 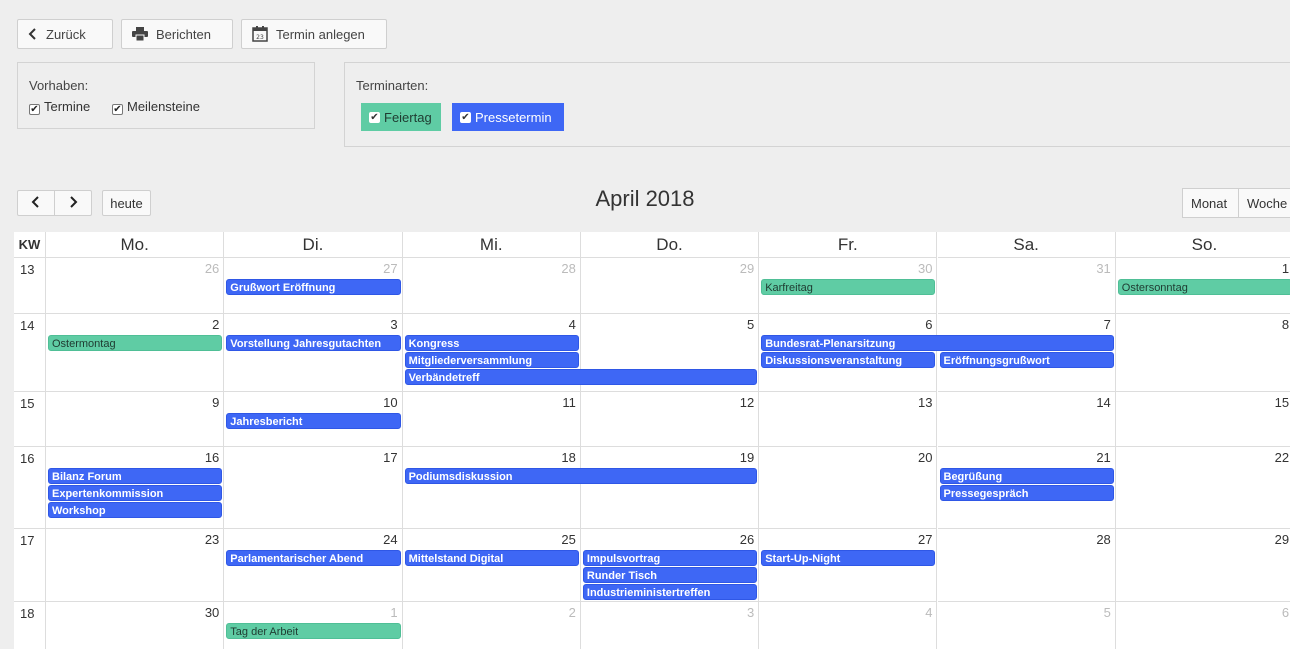 I want to click on report-label: Berichten, so click(x=183, y=34).